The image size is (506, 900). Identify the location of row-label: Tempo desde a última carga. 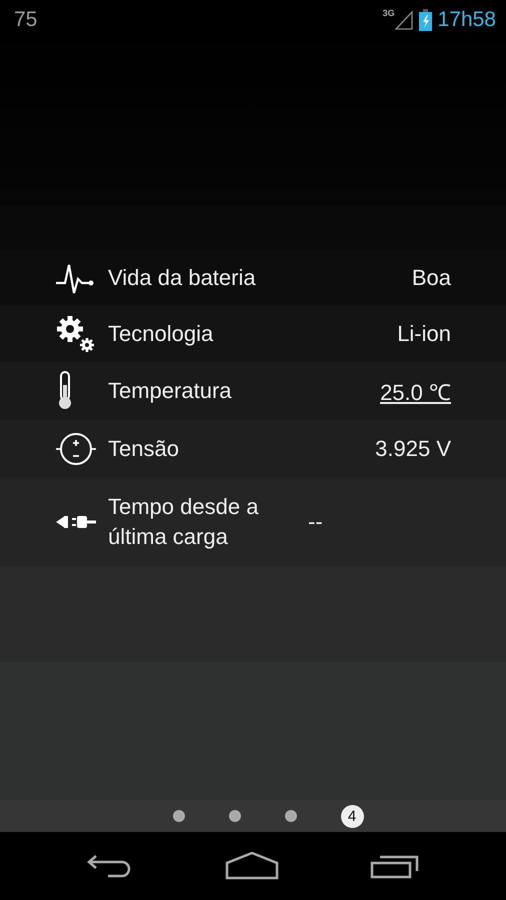
(184, 522).